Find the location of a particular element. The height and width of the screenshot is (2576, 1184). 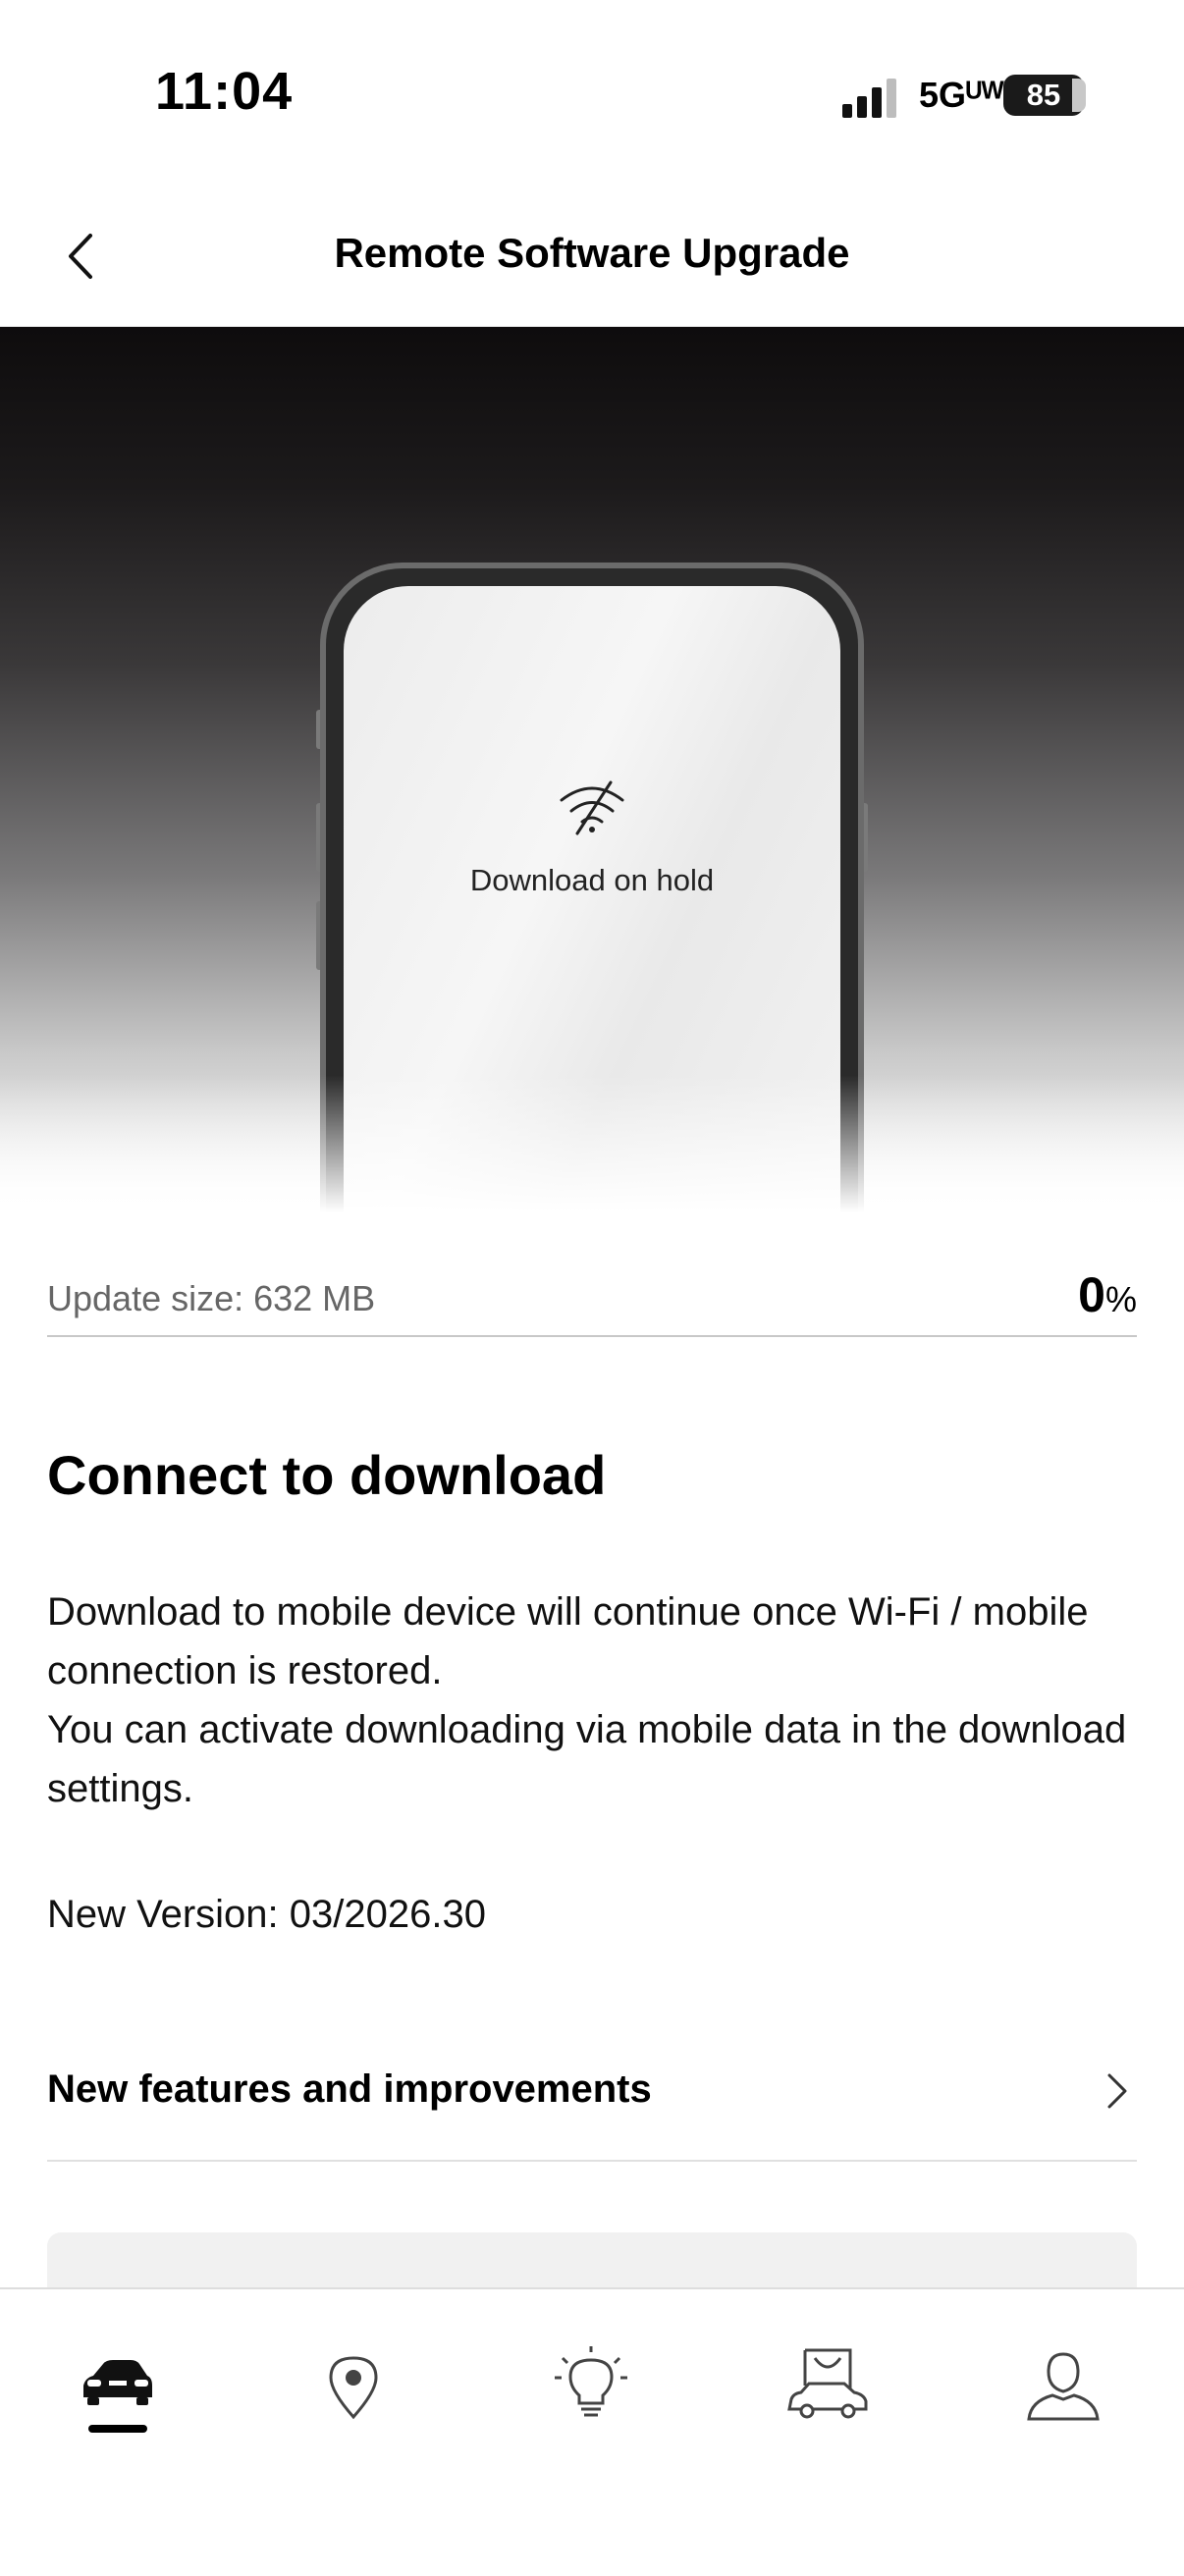

tab-discover is located at coordinates (591, 2384).